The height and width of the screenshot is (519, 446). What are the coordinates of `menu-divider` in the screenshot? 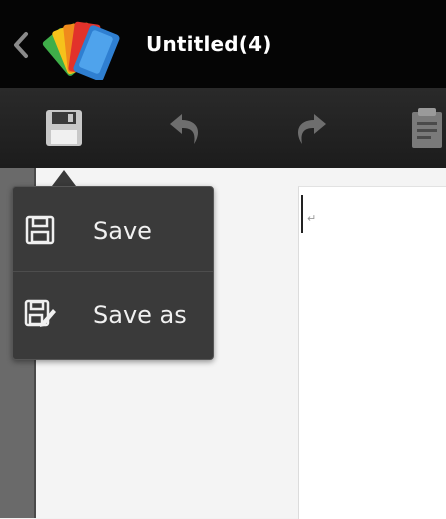 It's located at (113, 271).